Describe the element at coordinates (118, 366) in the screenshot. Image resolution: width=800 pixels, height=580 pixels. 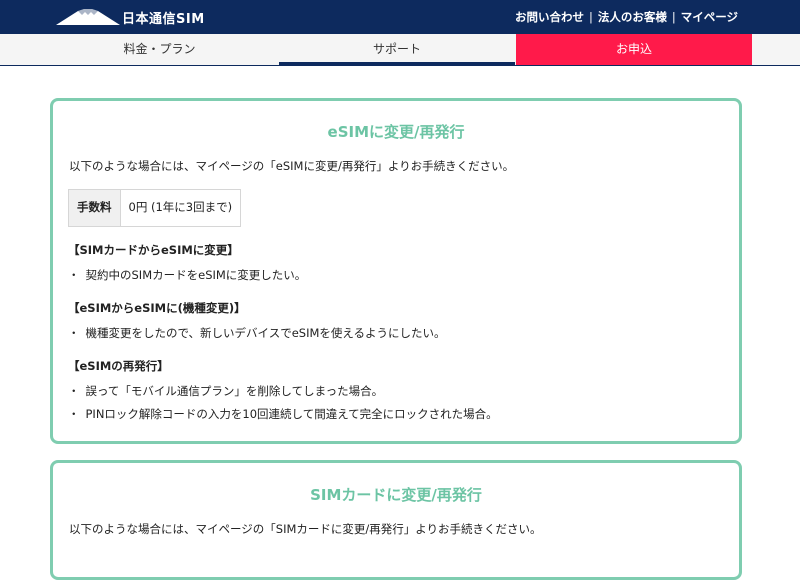
I see `section-heading: 【eSIMの再発行】` at that location.